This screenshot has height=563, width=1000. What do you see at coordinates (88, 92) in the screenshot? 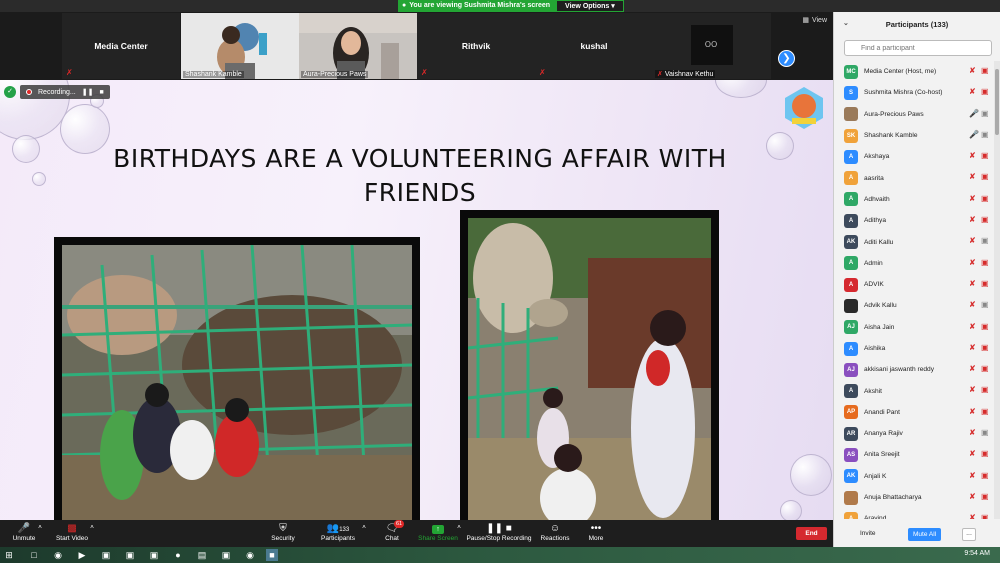
I see `pause-icon: ❚❚` at bounding box center [88, 92].